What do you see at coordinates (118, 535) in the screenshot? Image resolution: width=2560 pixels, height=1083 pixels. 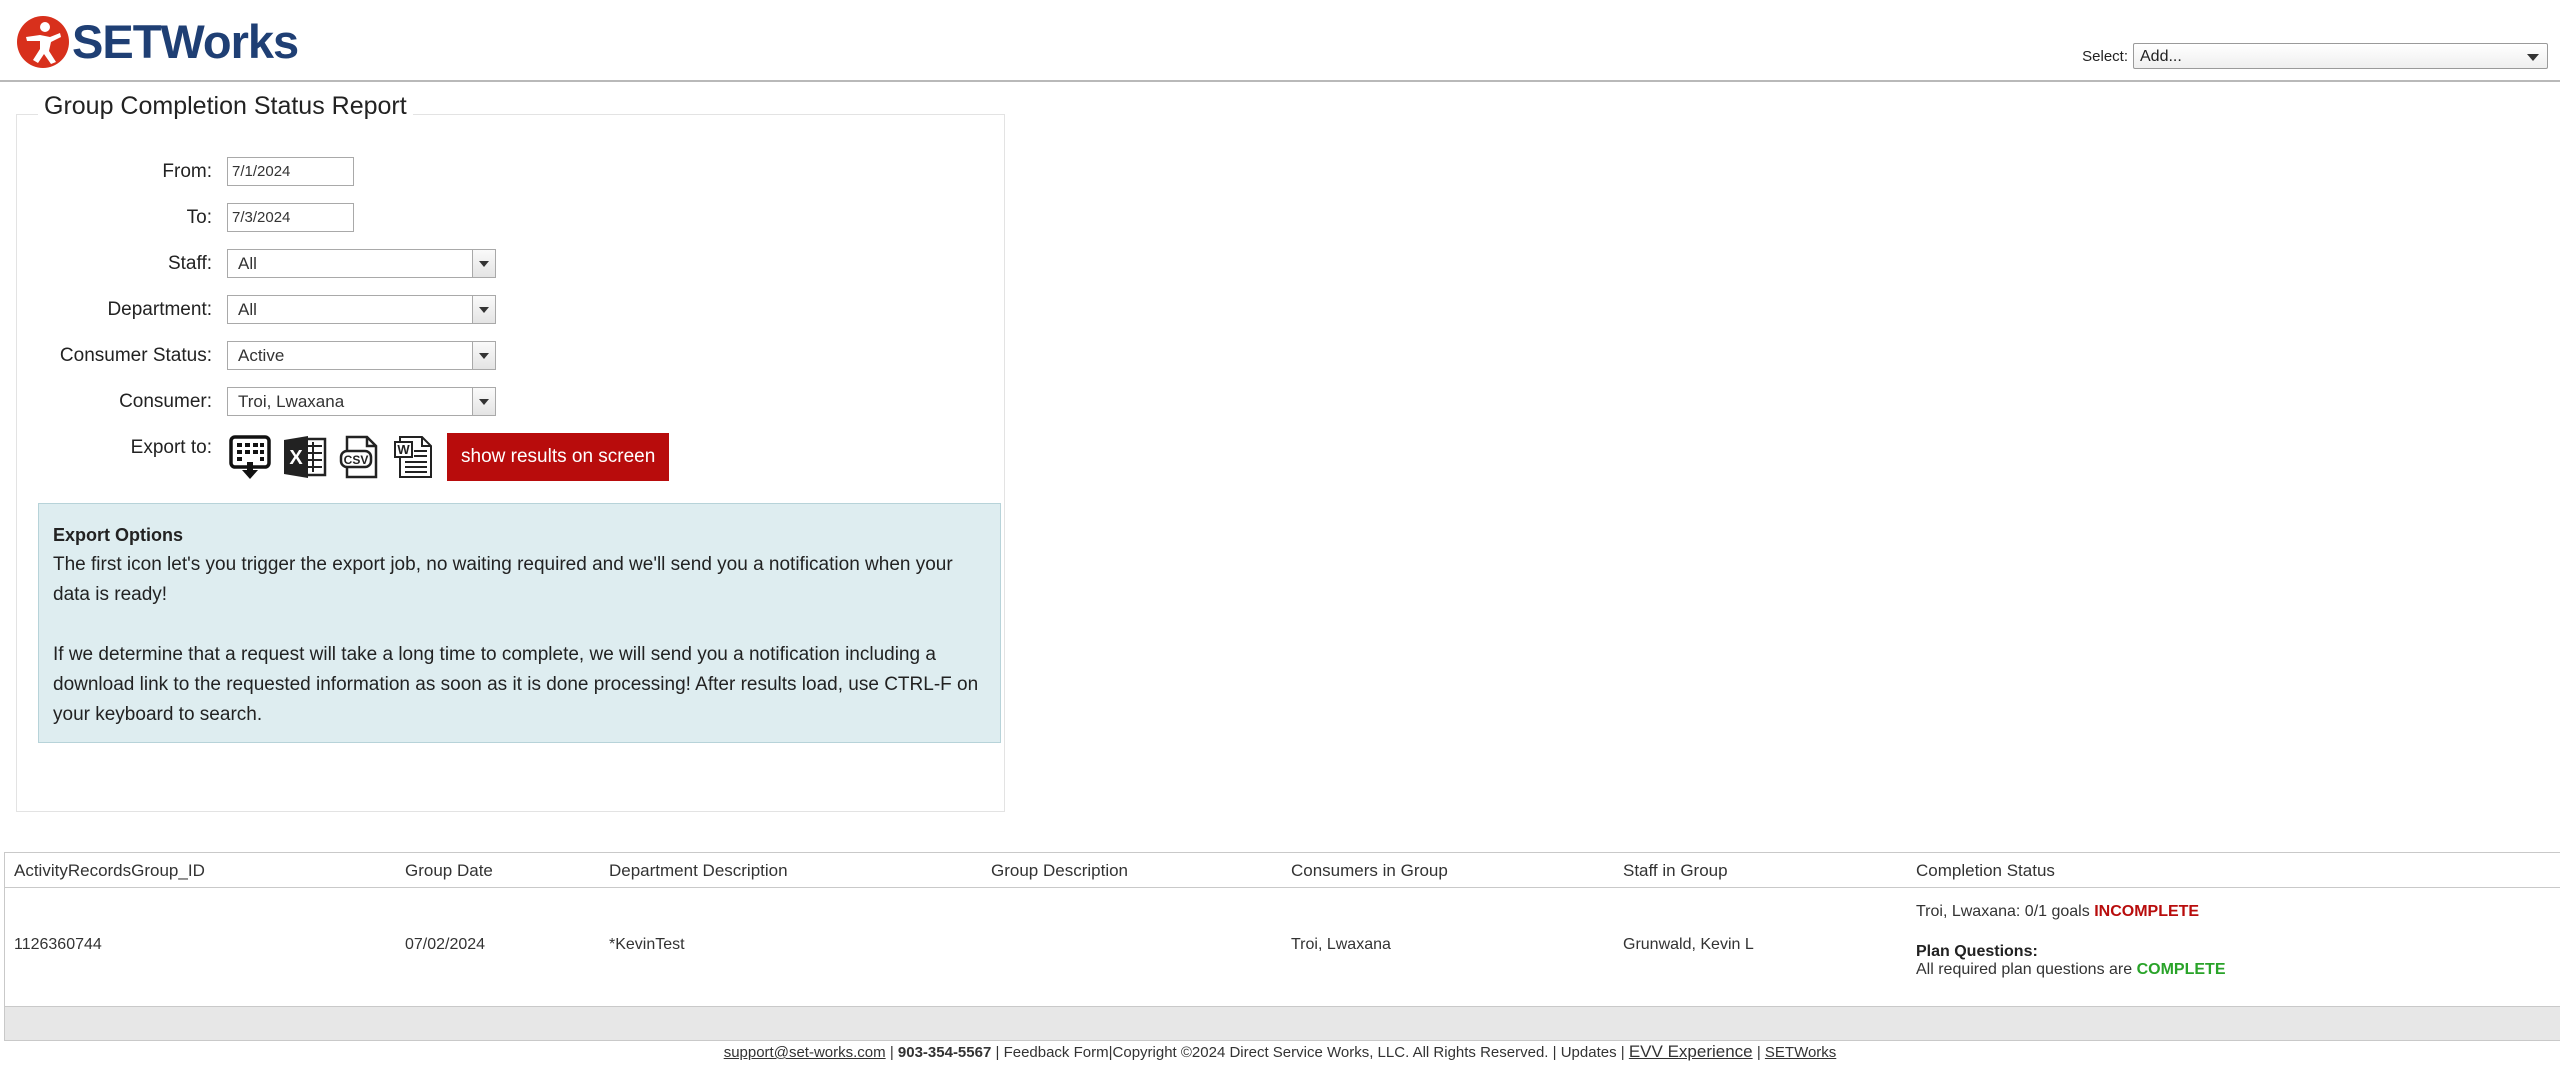 I see `info-heading: Export Options` at bounding box center [118, 535].